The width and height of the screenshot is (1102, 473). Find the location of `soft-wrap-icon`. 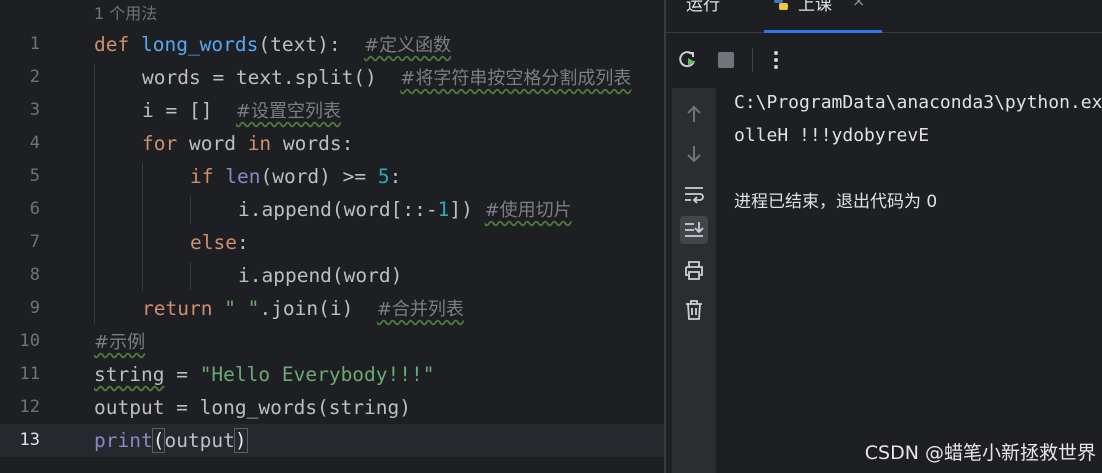

soft-wrap-icon is located at coordinates (694, 194).